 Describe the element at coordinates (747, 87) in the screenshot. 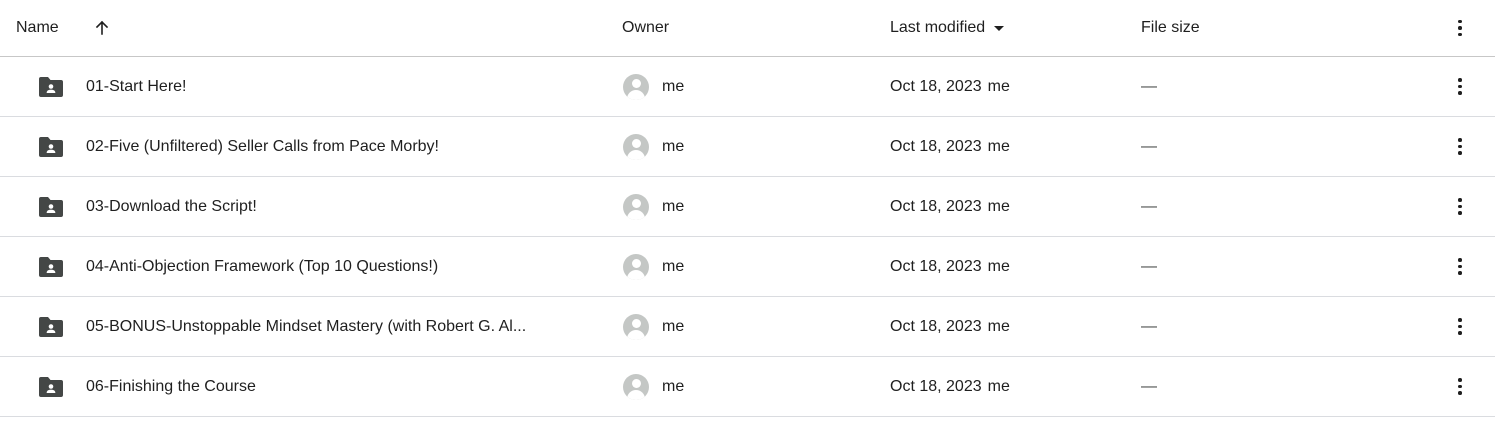

I see `table-row: 01-Start Here! me Oct 18, 2023 me —` at that location.